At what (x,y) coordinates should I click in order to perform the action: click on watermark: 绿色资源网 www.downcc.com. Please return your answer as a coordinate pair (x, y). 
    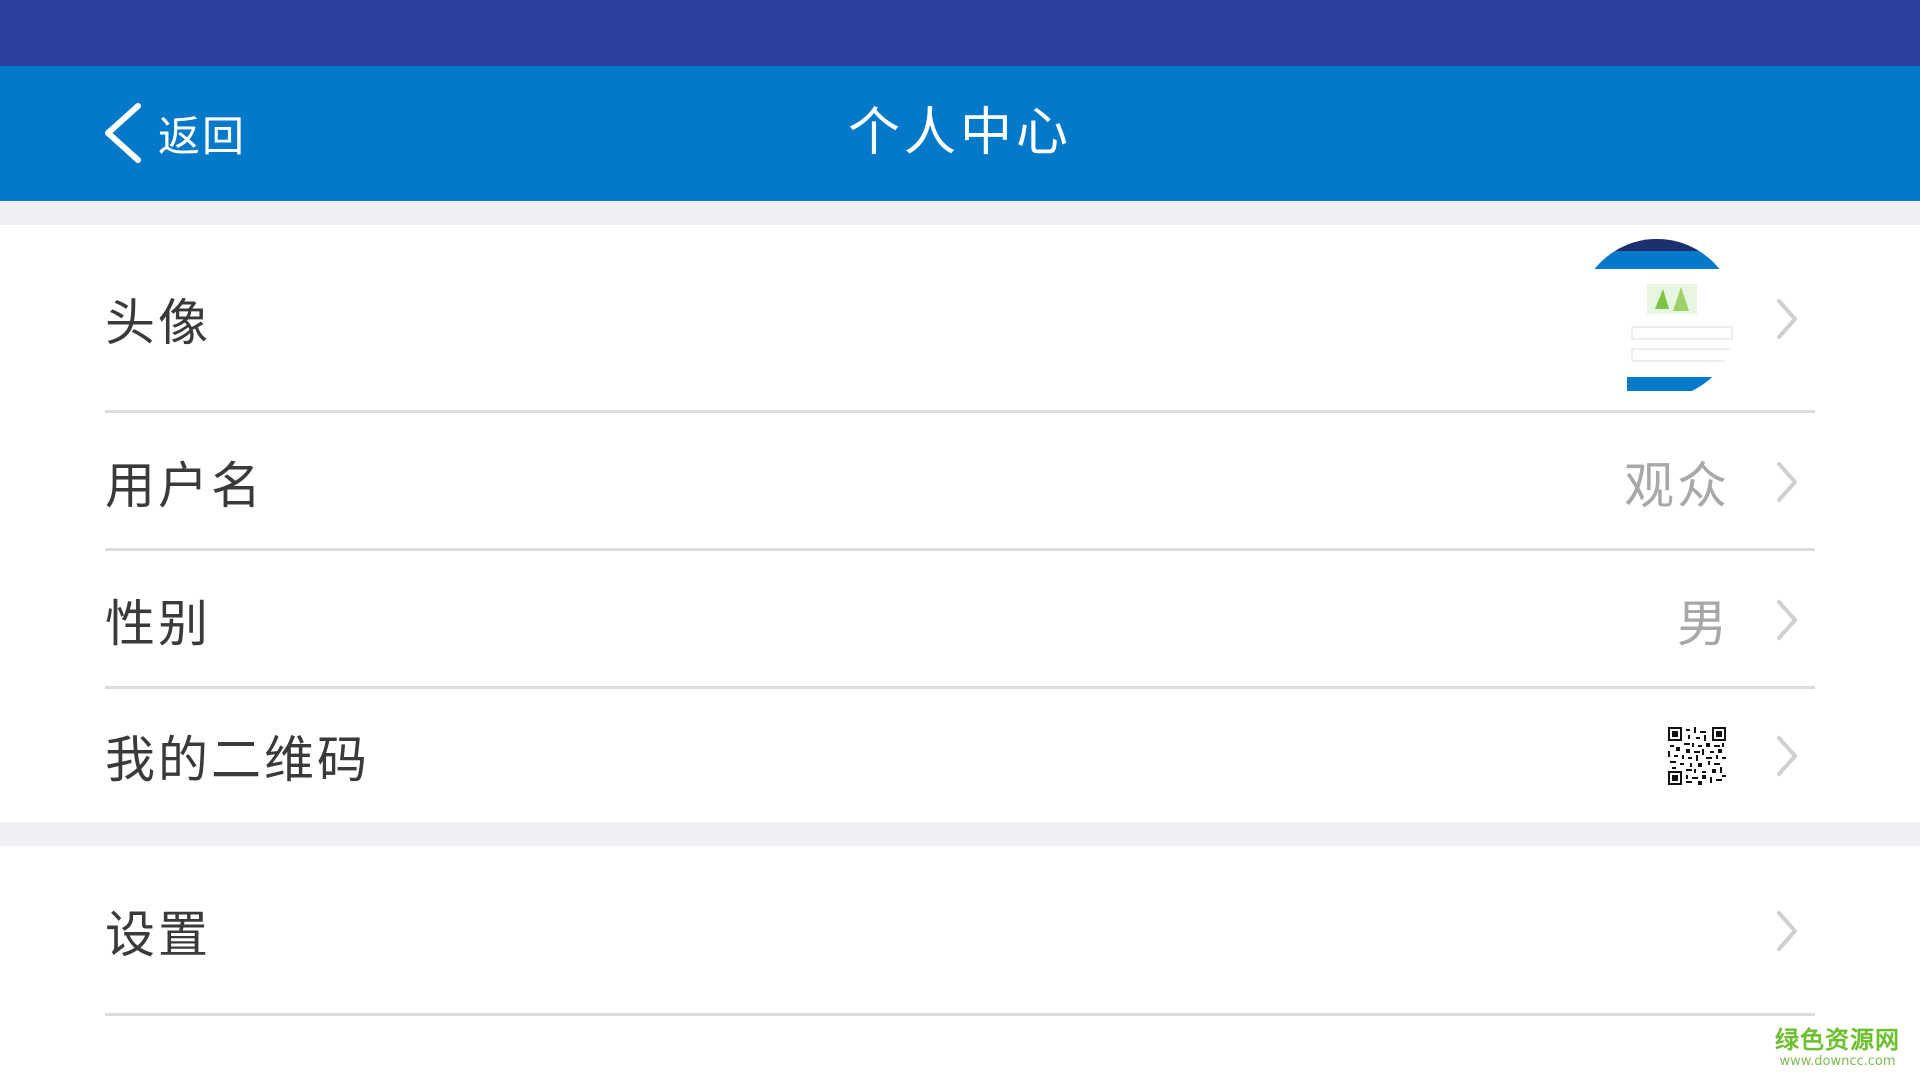
    Looking at the image, I should click on (1837, 1048).